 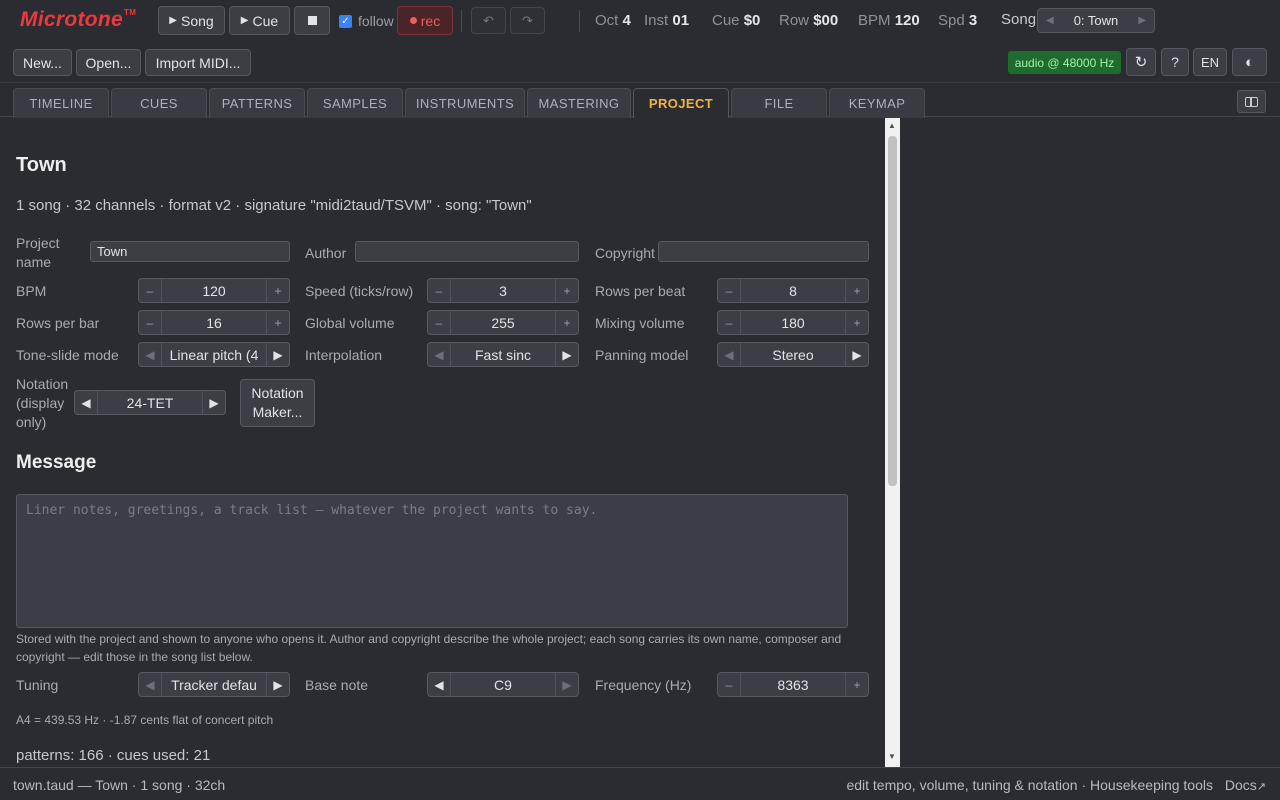 I want to click on tab-timeline: TIMELINE, so click(x=61, y=103).